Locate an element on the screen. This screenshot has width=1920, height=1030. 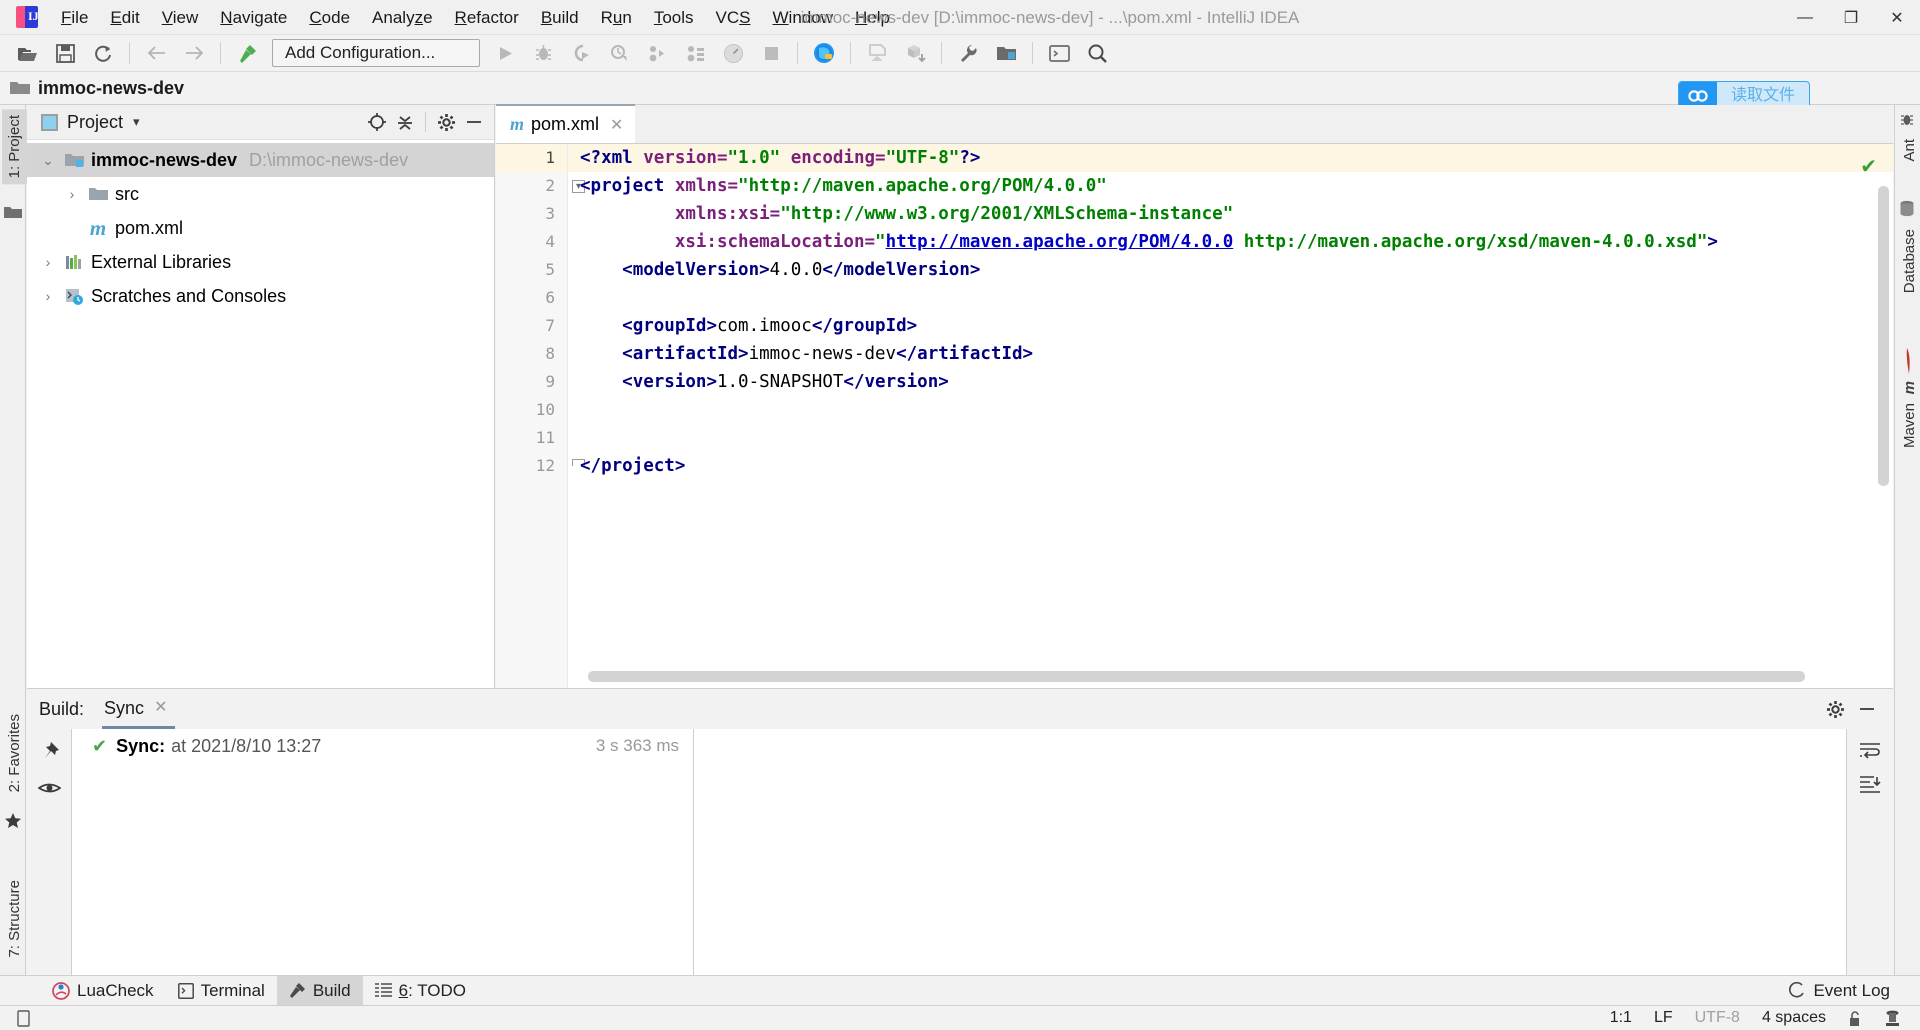
run-with-coverage-icon is located at coordinates (581, 53).